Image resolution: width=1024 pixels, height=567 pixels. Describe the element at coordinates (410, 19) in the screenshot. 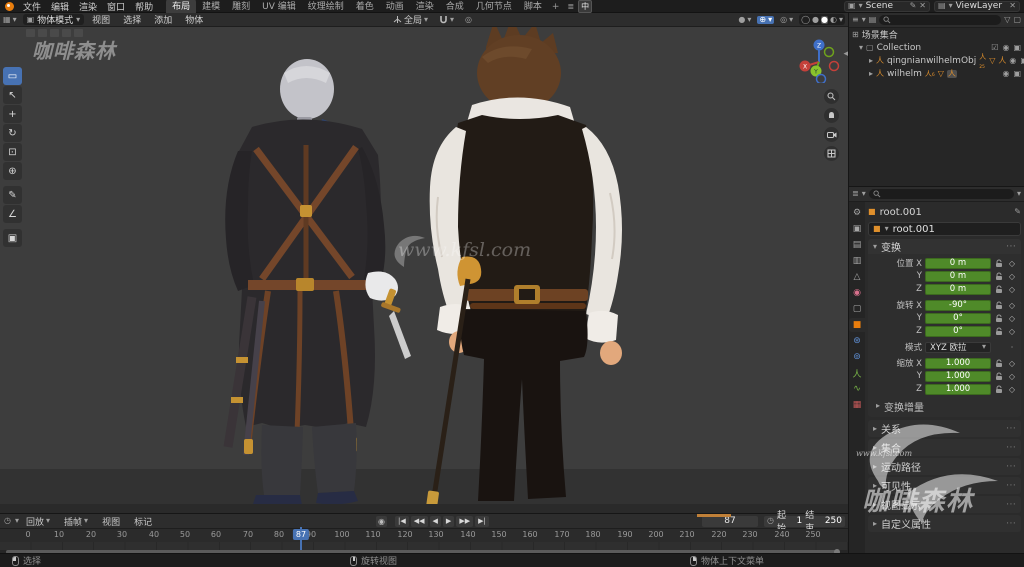

I see `orientation-dropdown: 全局 ▾` at that location.